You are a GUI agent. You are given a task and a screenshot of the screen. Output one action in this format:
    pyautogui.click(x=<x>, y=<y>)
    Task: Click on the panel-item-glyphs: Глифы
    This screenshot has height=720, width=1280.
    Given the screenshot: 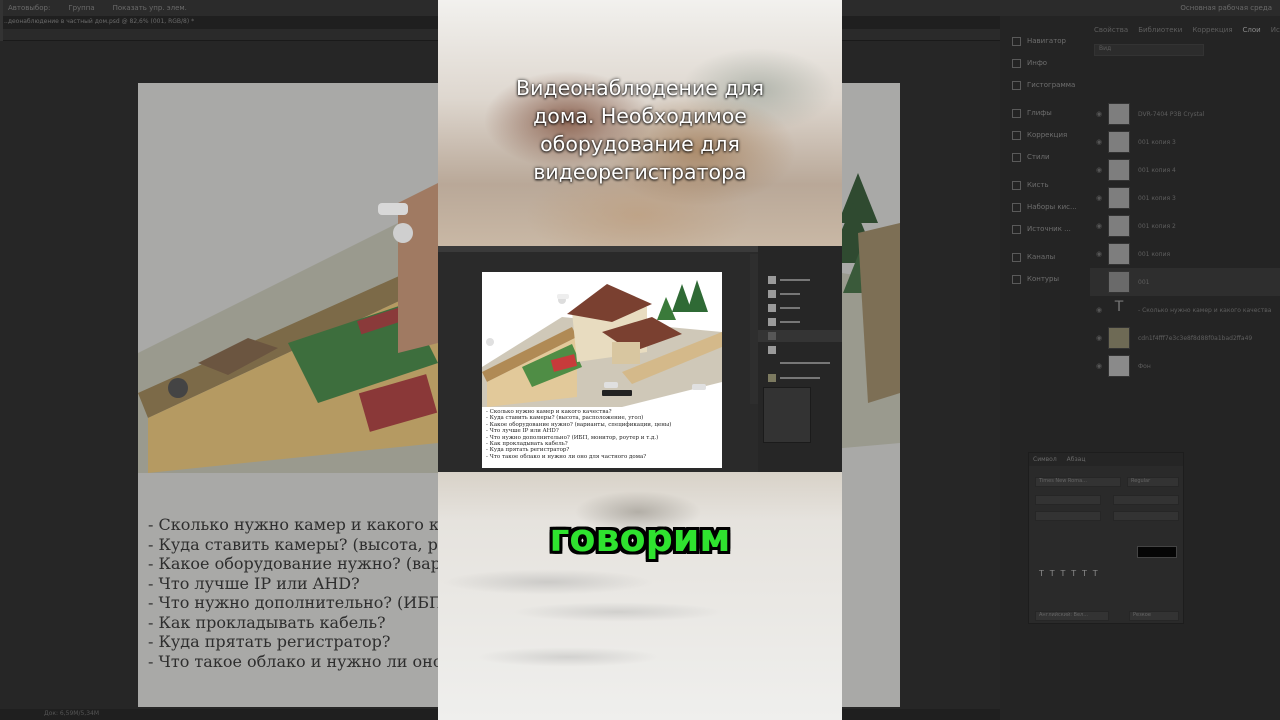 What is the action you would take?
    pyautogui.click(x=1044, y=113)
    